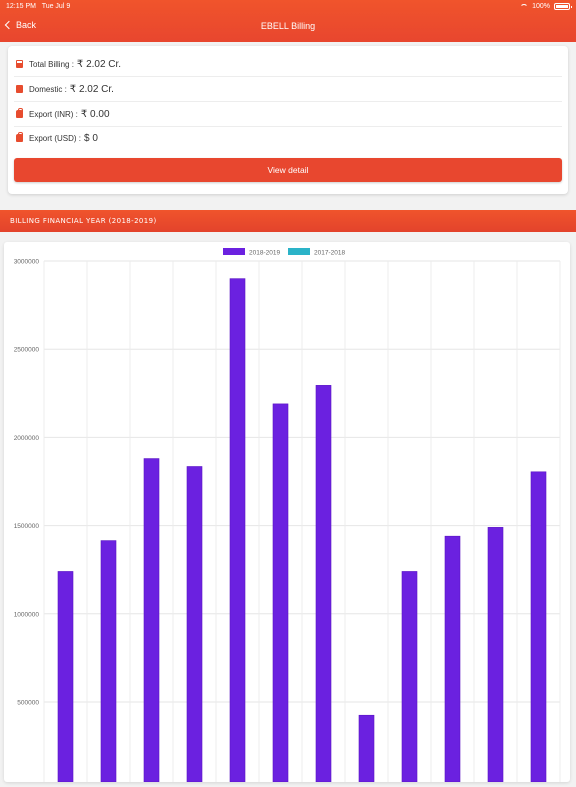 The height and width of the screenshot is (787, 576). What do you see at coordinates (27, 350) in the screenshot?
I see `y-tick-label: 2500000` at bounding box center [27, 350].